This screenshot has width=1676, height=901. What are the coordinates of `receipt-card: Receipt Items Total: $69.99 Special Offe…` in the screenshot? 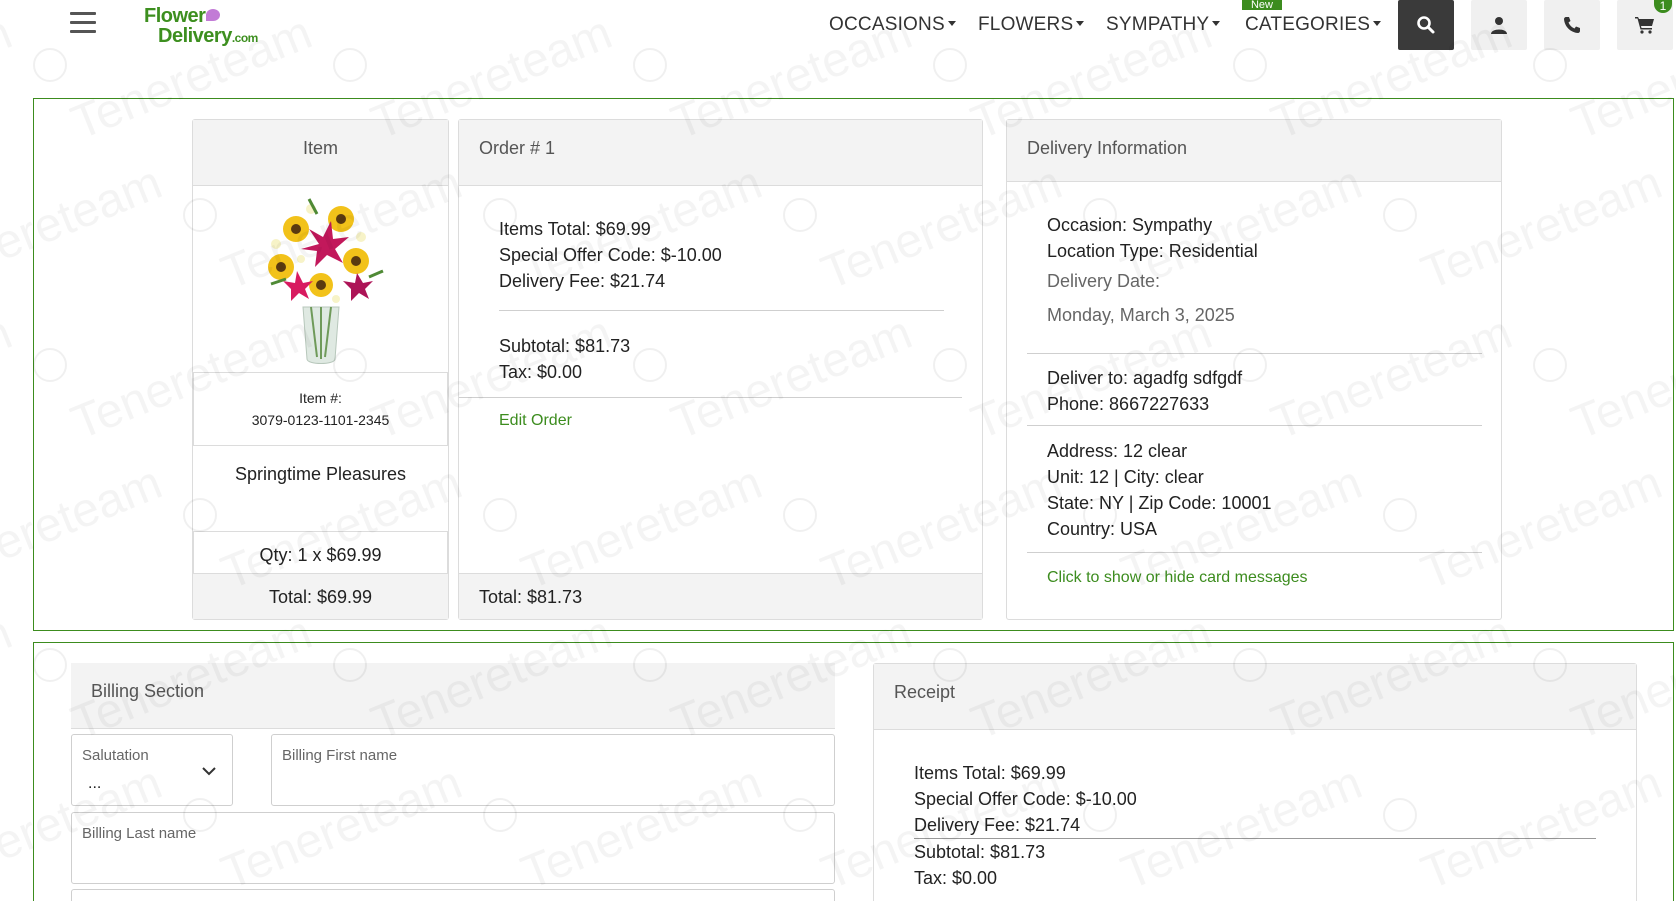 It's located at (1255, 782).